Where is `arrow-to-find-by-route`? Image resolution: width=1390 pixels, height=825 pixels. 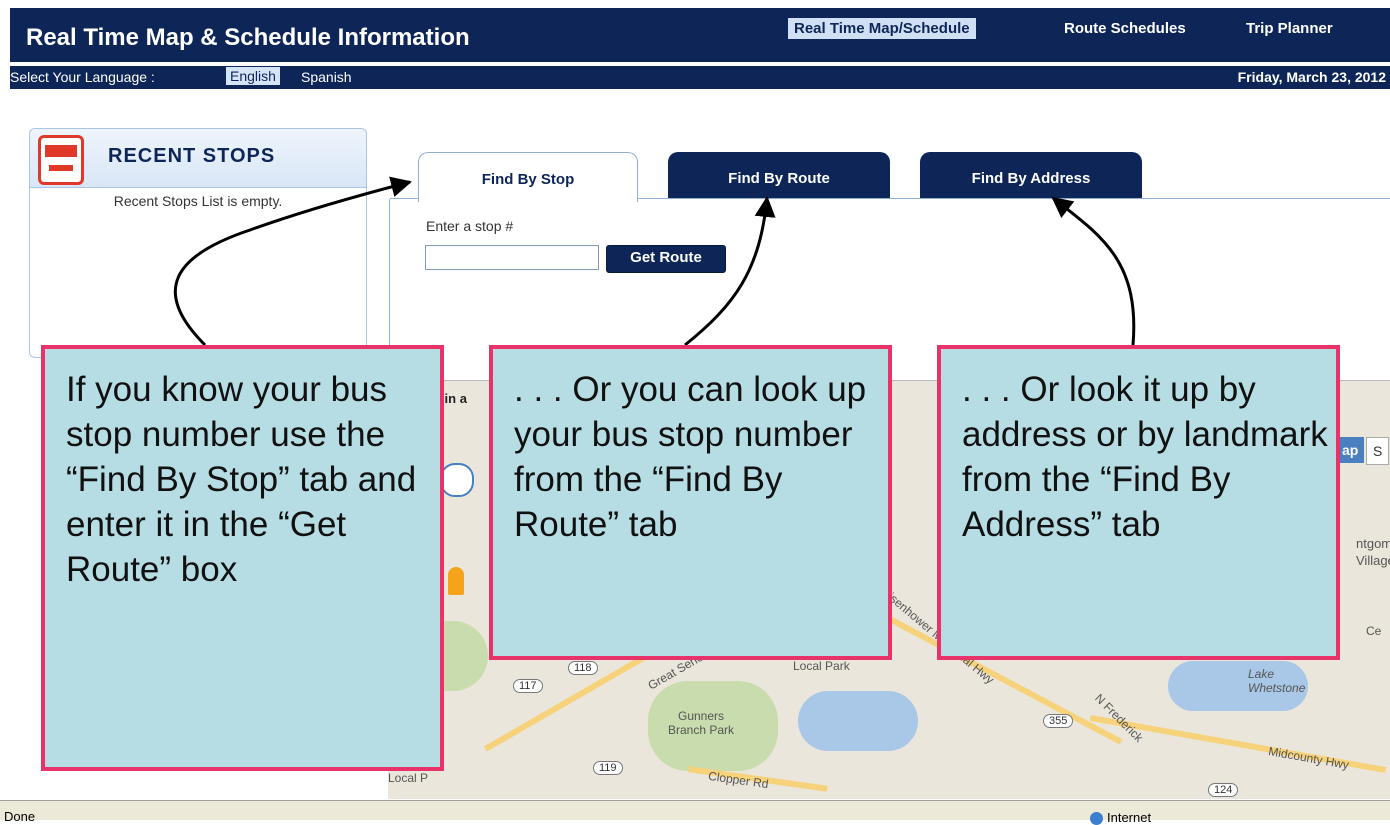 arrow-to-find-by-route is located at coordinates (730, 271).